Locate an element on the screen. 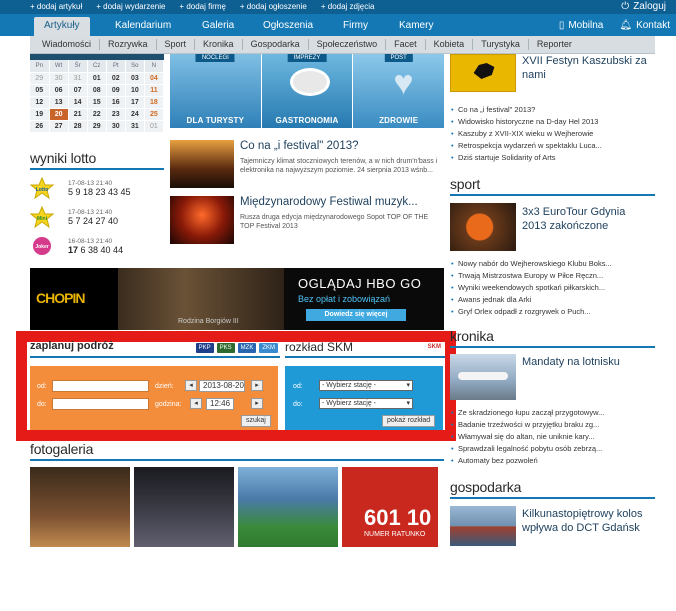 The height and width of the screenshot is (611, 676). list-item: Kaszuby z XVII-XIX wieku w Wejherowie is located at coordinates (552, 134).